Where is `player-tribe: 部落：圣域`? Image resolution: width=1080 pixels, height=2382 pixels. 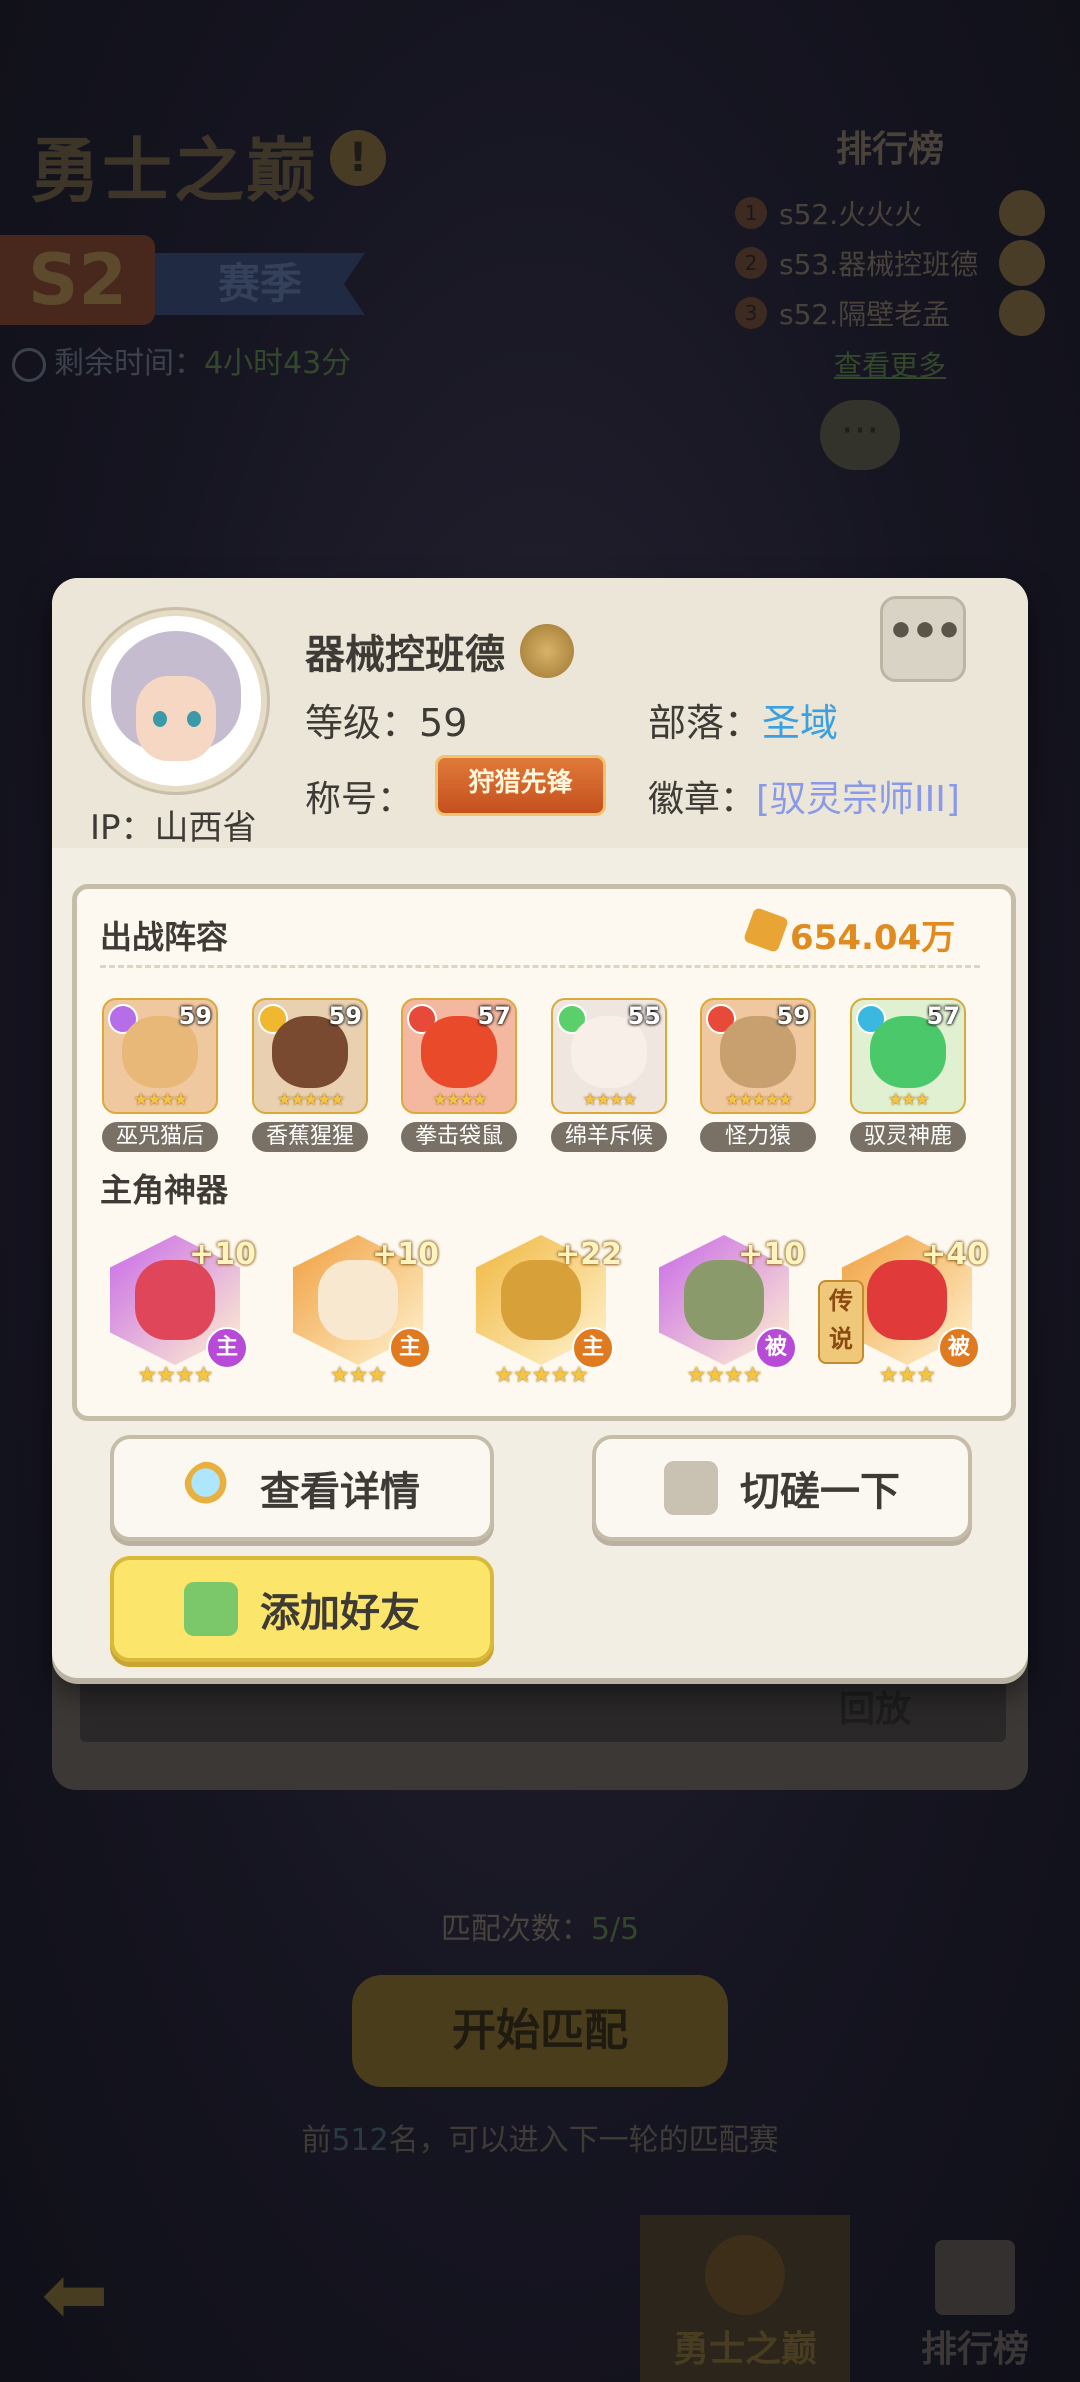
player-tribe: 部落：圣域 is located at coordinates (743, 719).